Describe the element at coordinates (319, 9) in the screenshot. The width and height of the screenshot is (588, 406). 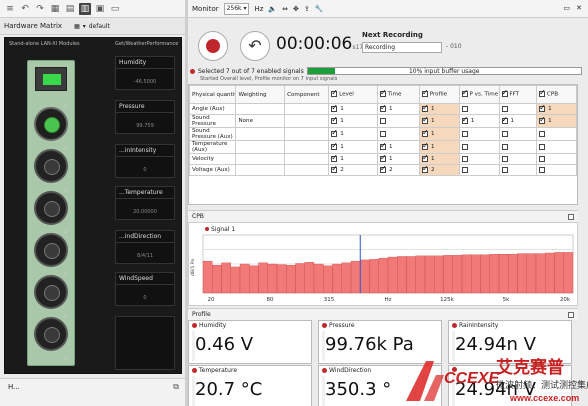
I see `wrench-icon: 🔧` at that location.